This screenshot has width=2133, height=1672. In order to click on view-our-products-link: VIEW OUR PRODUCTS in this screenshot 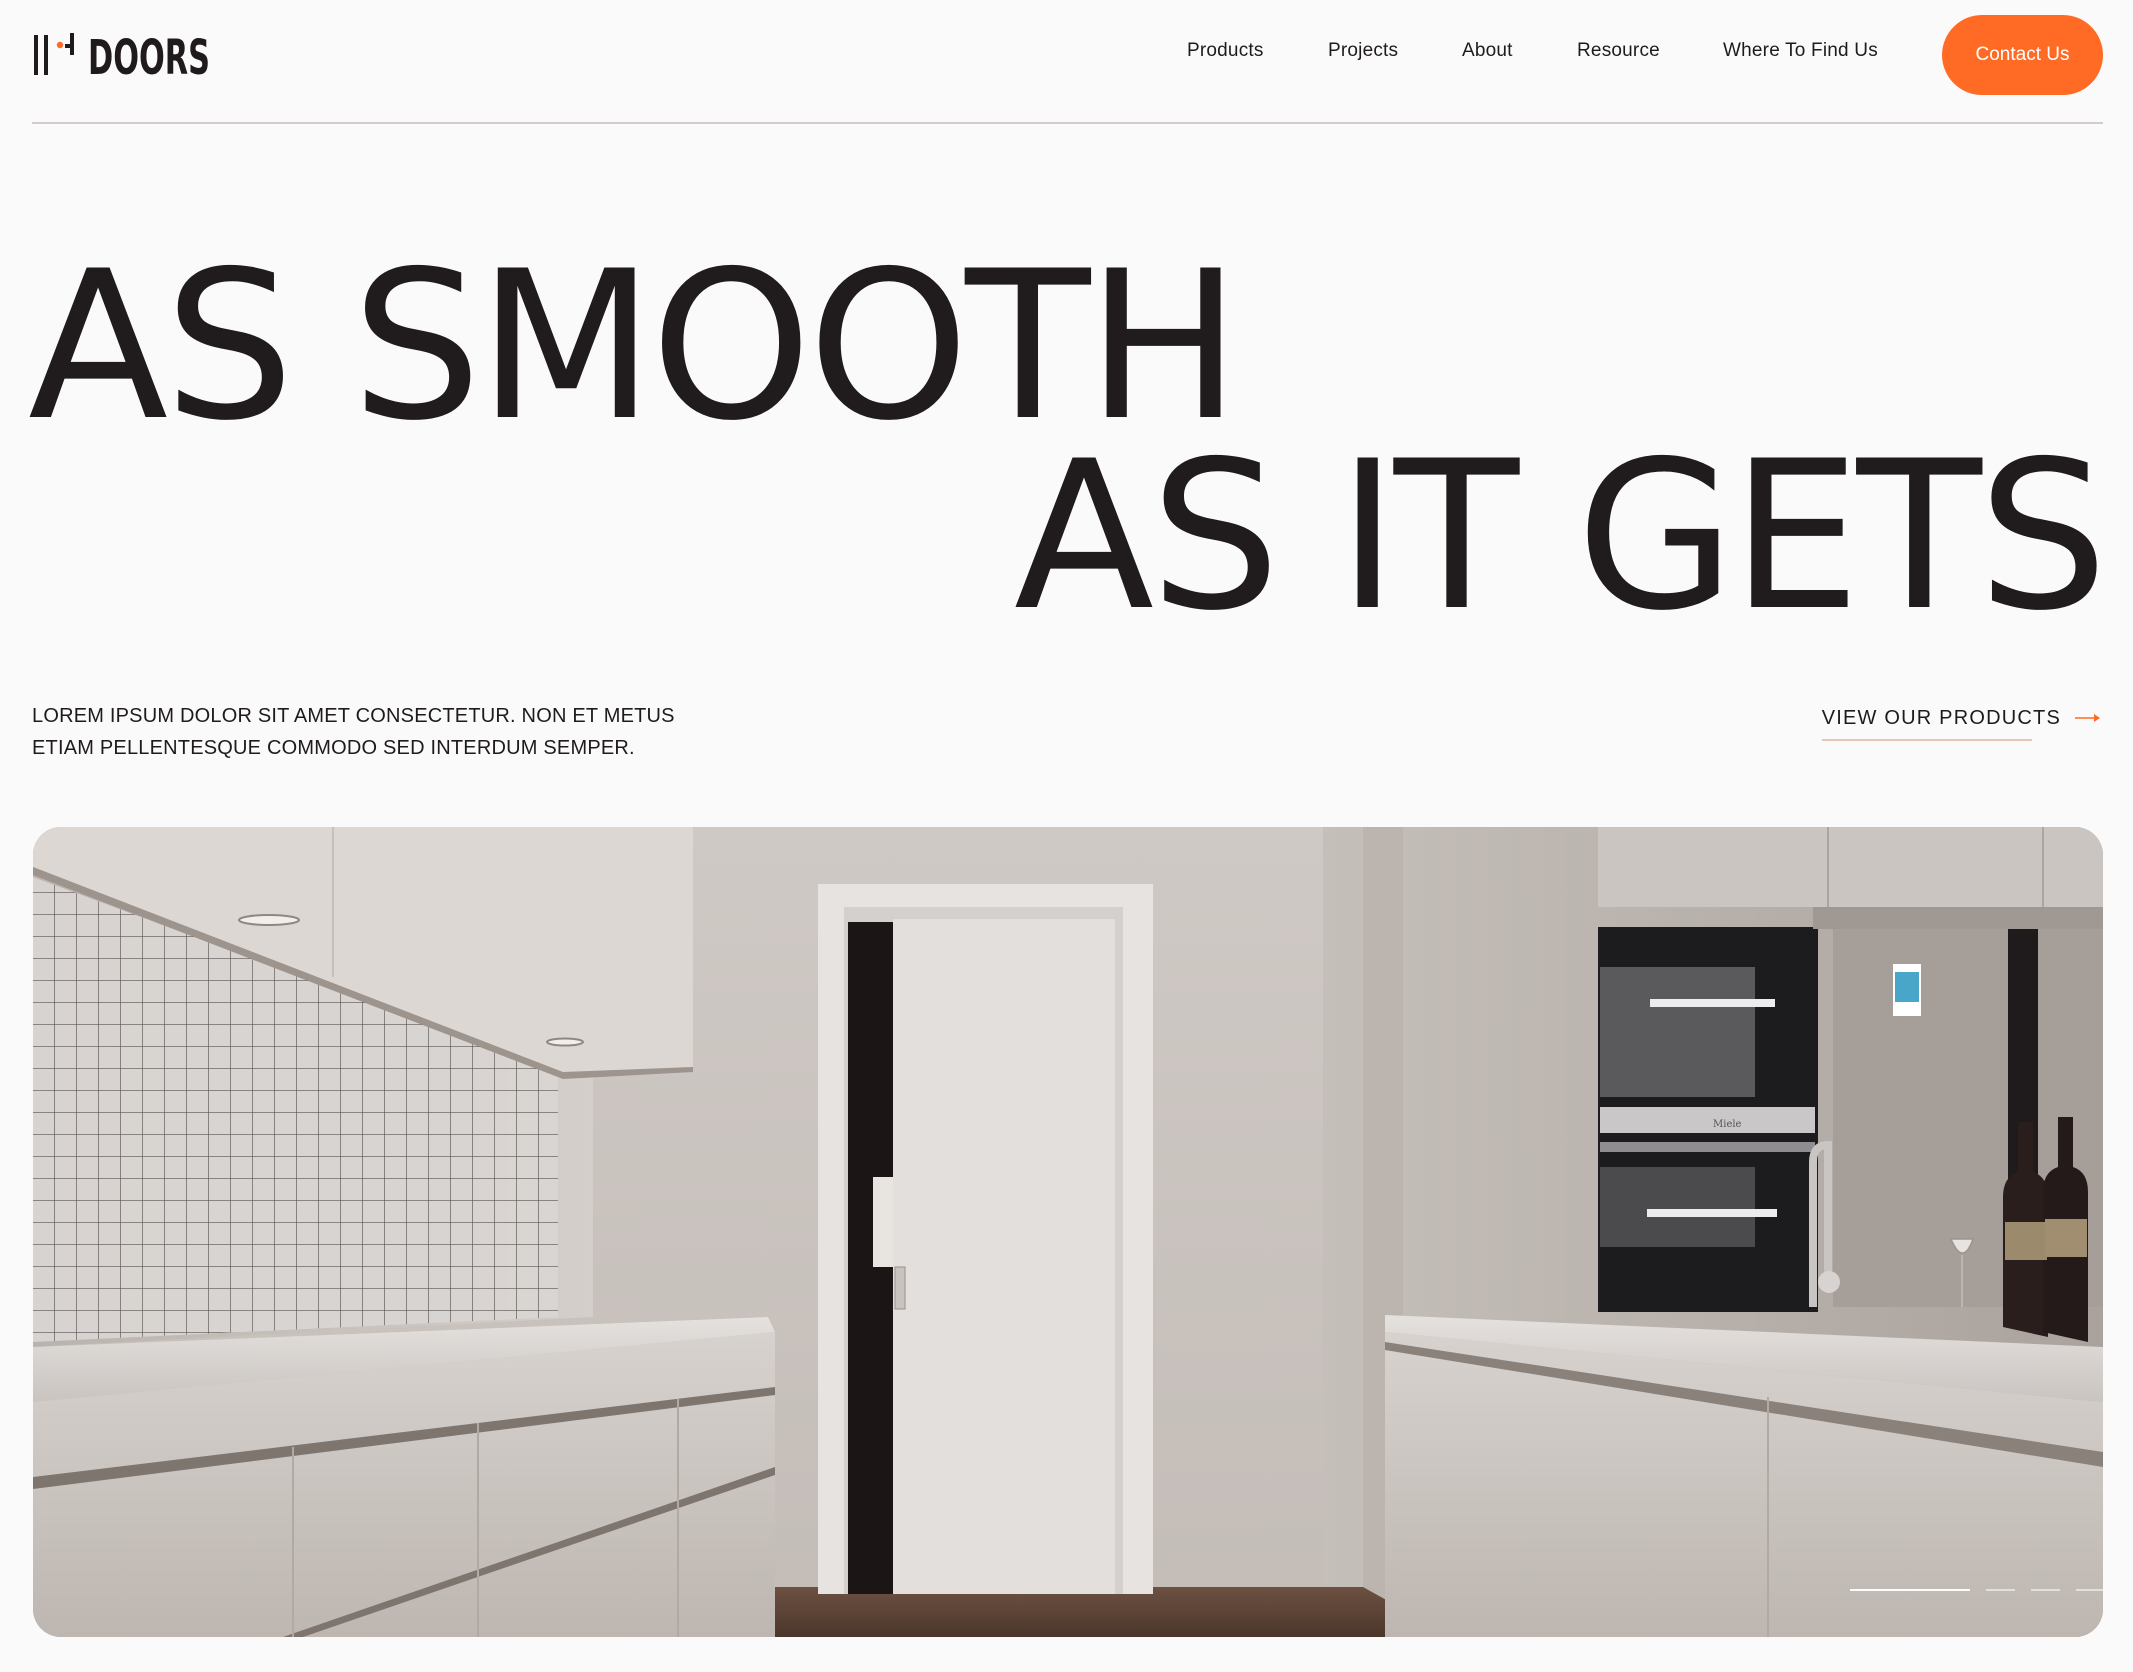, I will do `click(1962, 720)`.